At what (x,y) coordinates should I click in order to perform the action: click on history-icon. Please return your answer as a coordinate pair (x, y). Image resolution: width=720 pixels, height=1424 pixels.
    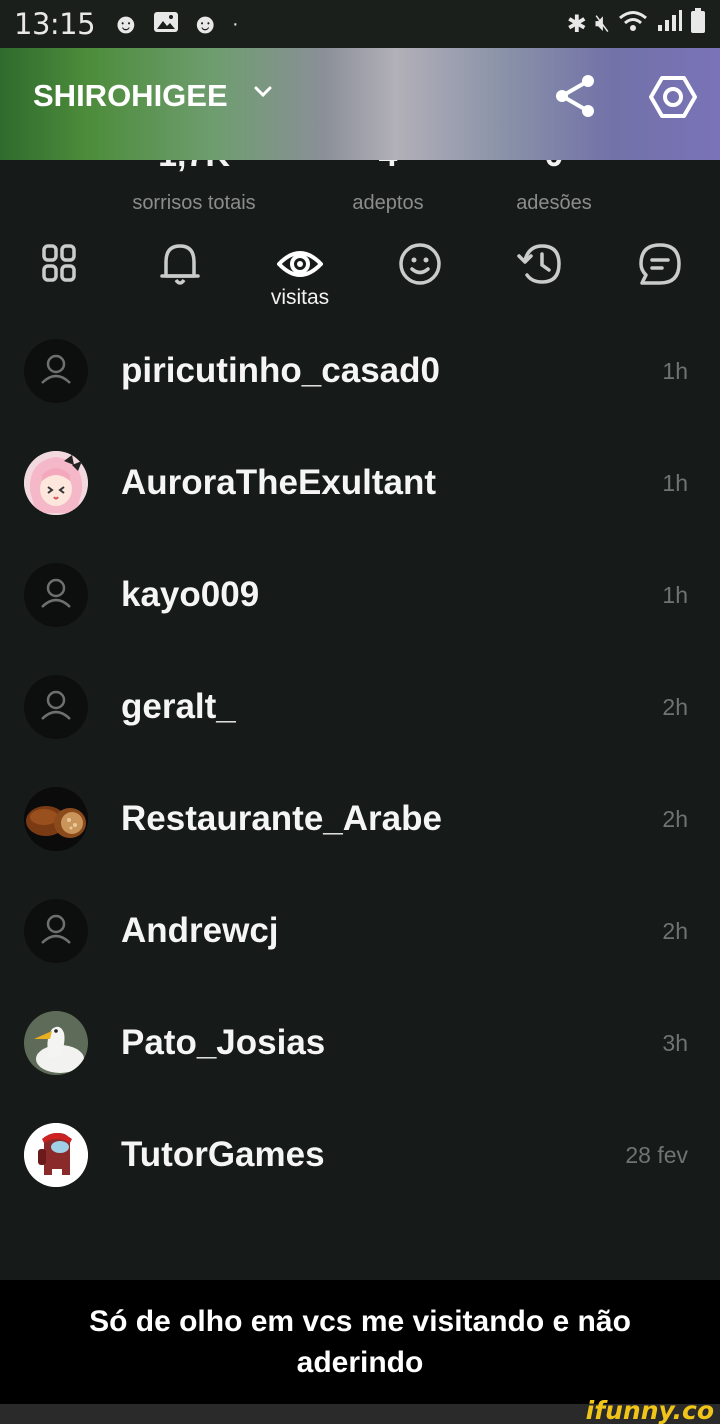
    Looking at the image, I should click on (539, 264).